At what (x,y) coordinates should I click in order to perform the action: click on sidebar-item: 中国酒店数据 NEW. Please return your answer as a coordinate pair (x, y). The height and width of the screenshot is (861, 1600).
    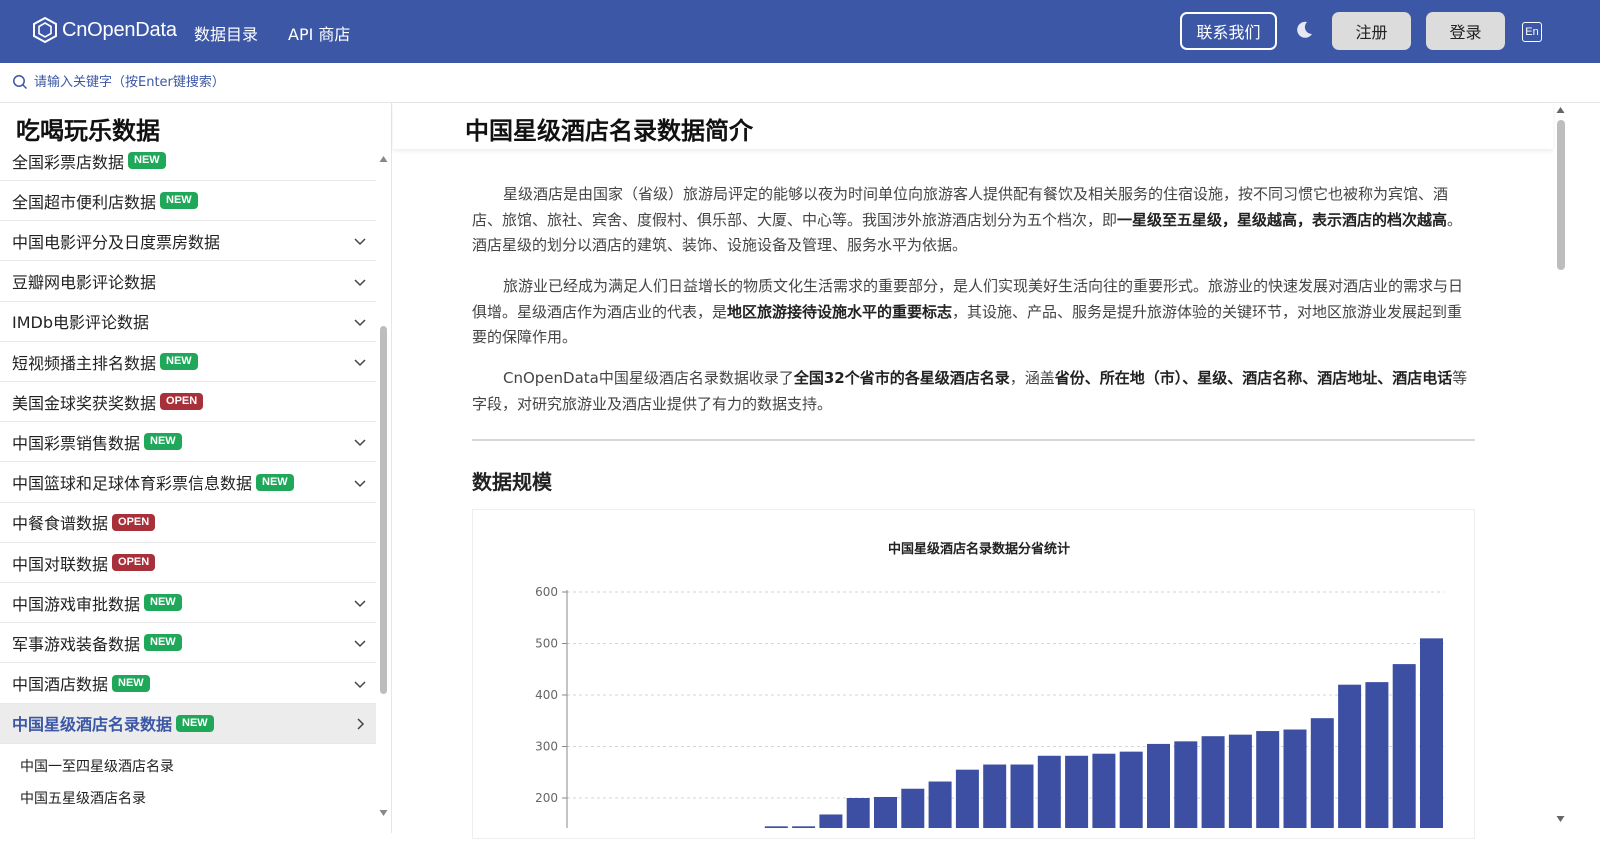
    Looking at the image, I should click on (188, 684).